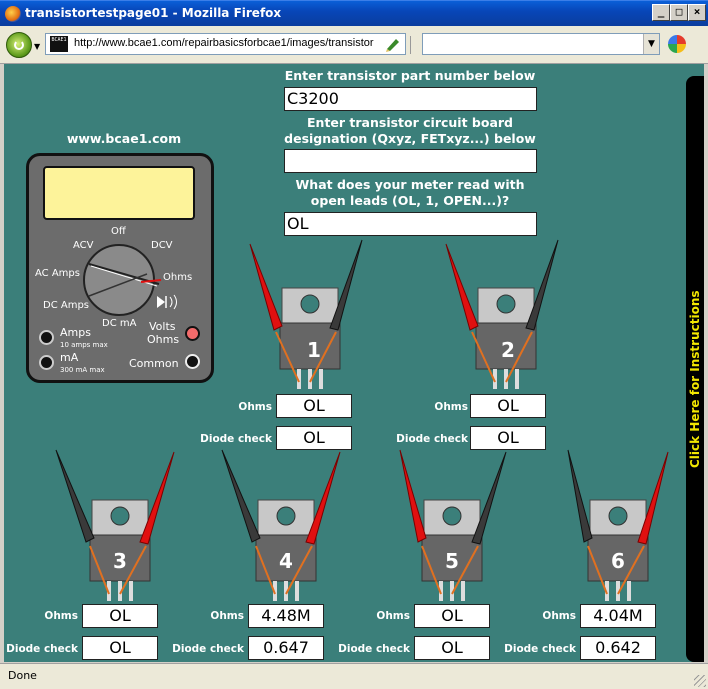  What do you see at coordinates (115, 525) in the screenshot?
I see `transistor-3-diagram` at bounding box center [115, 525].